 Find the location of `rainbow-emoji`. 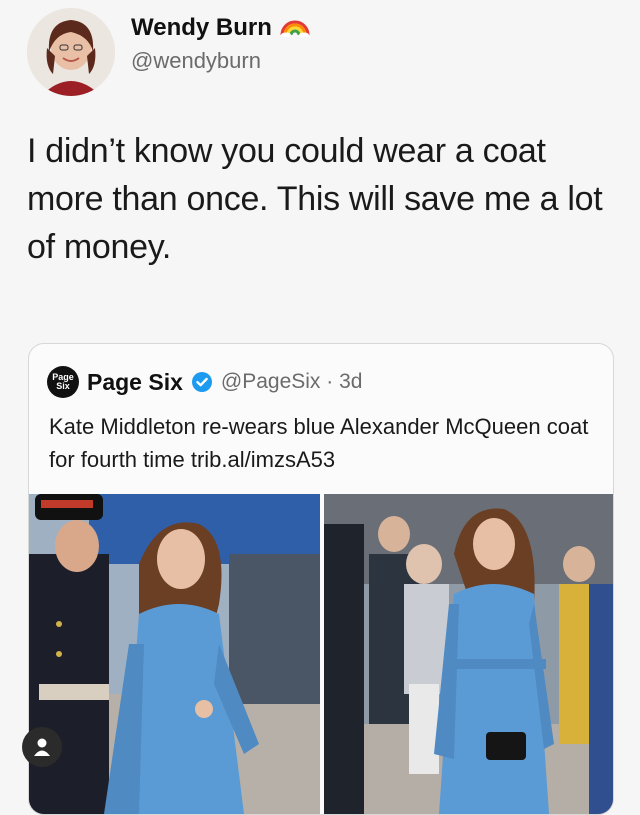

rainbow-emoji is located at coordinates (295, 28).